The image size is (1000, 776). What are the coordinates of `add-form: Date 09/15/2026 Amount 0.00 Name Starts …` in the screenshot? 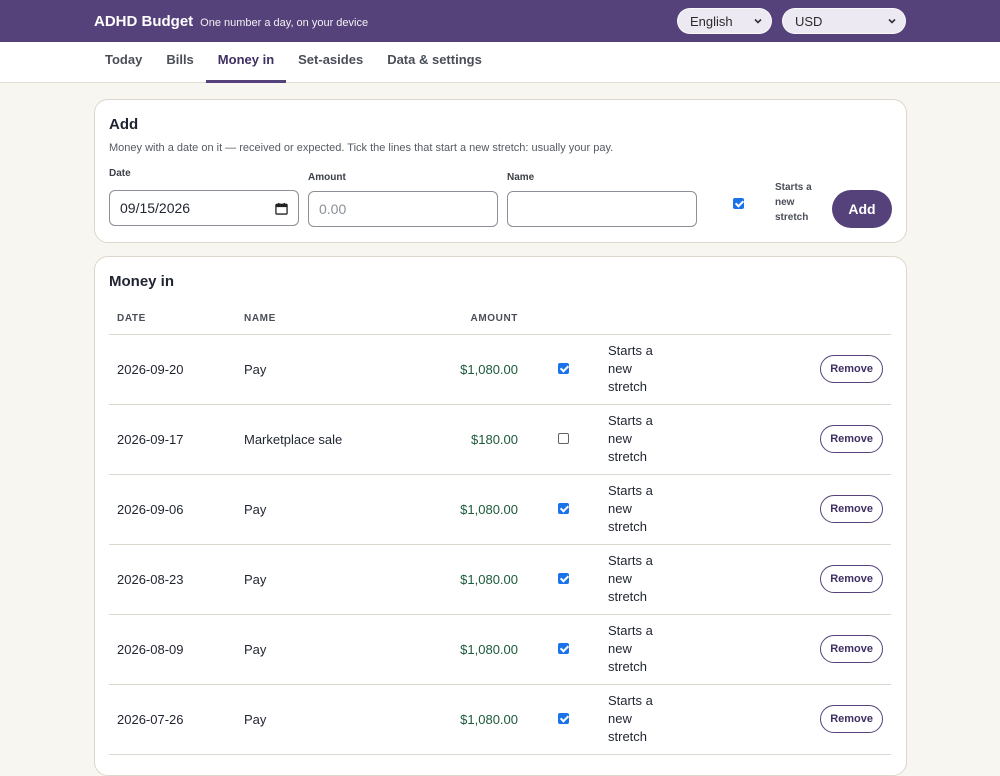 It's located at (500, 198).